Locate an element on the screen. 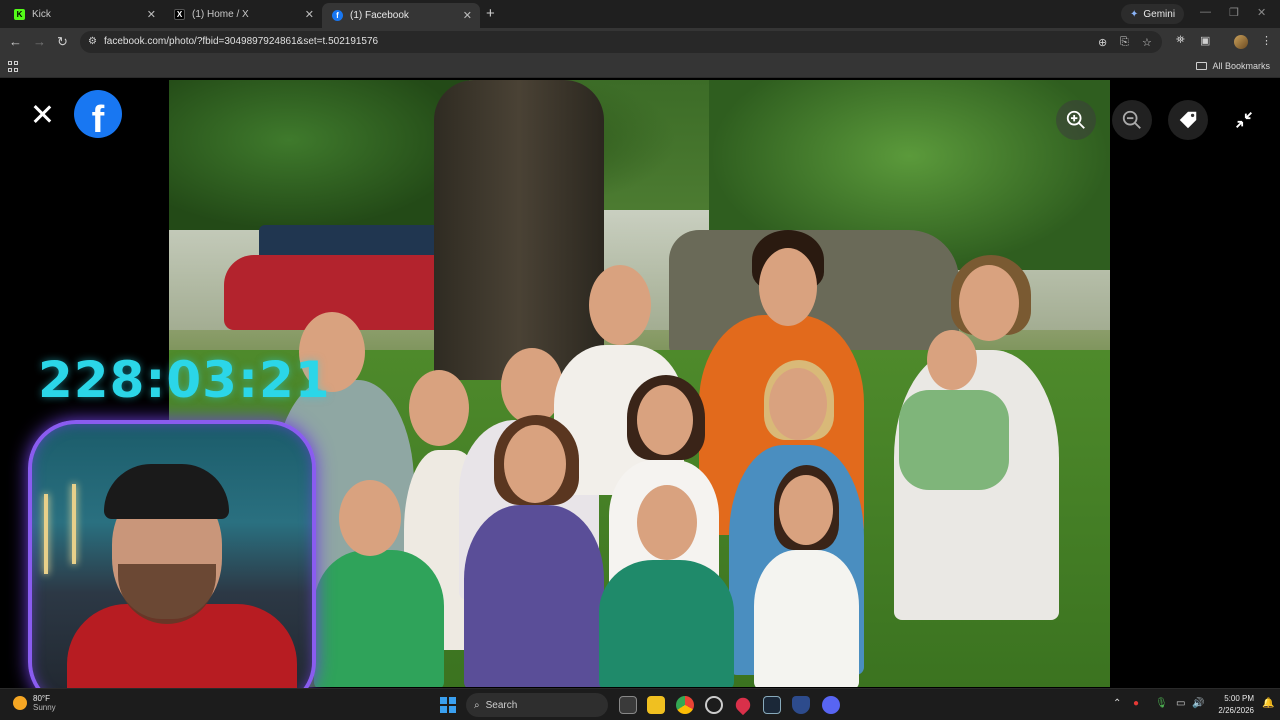 This screenshot has width=1280, height=720. exit-fullscreen-button is located at coordinates (1244, 120).